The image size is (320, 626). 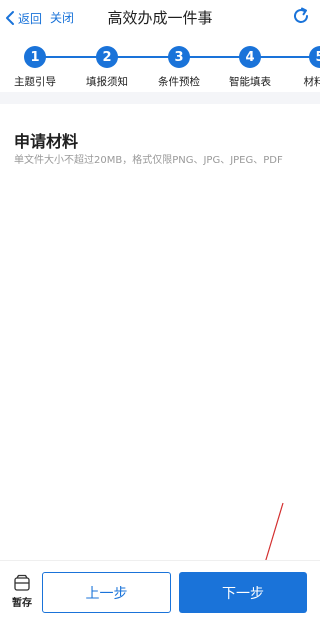 I want to click on save-draft-label: 暂存, so click(x=22, y=603).